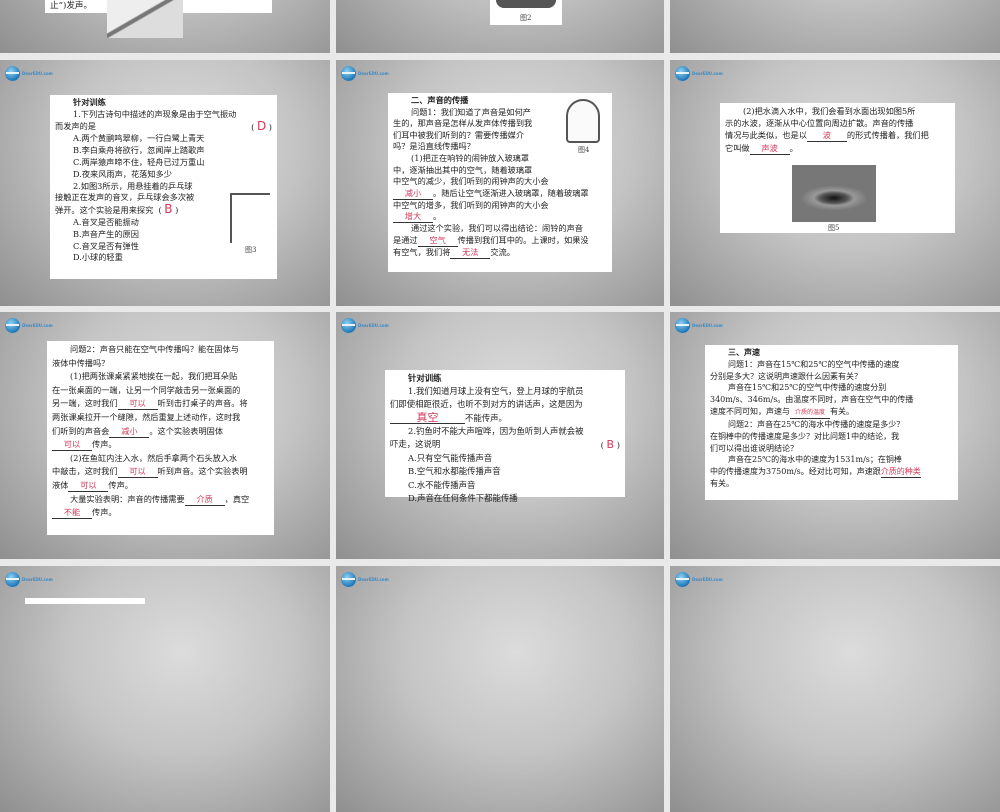 This screenshot has width=1000, height=812. I want to click on answer: D, so click(261, 126).